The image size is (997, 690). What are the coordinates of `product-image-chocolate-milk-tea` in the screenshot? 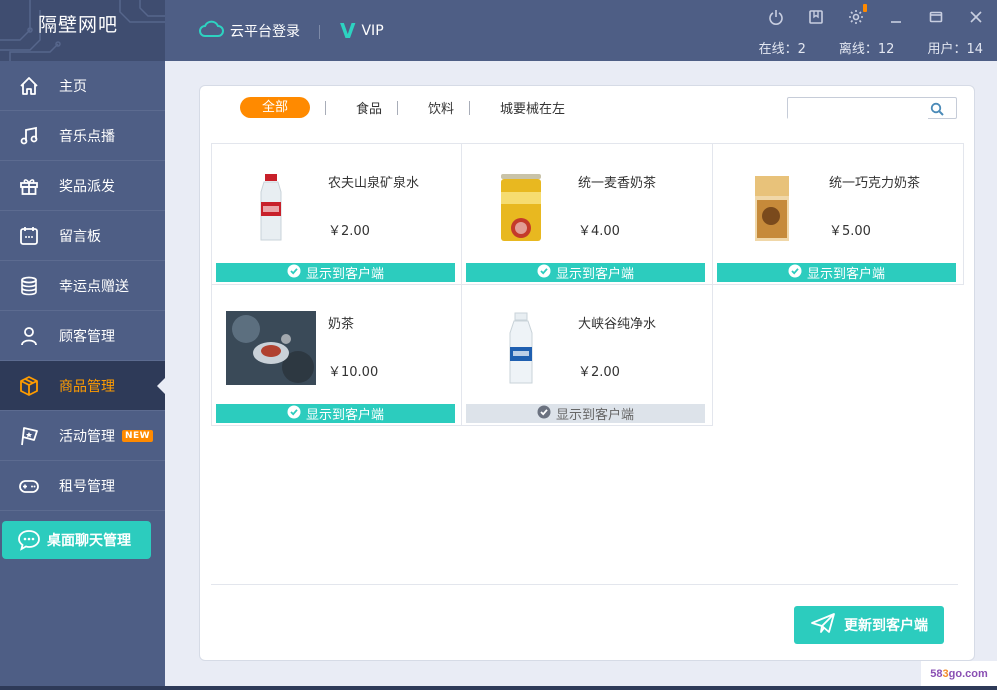 It's located at (772, 208).